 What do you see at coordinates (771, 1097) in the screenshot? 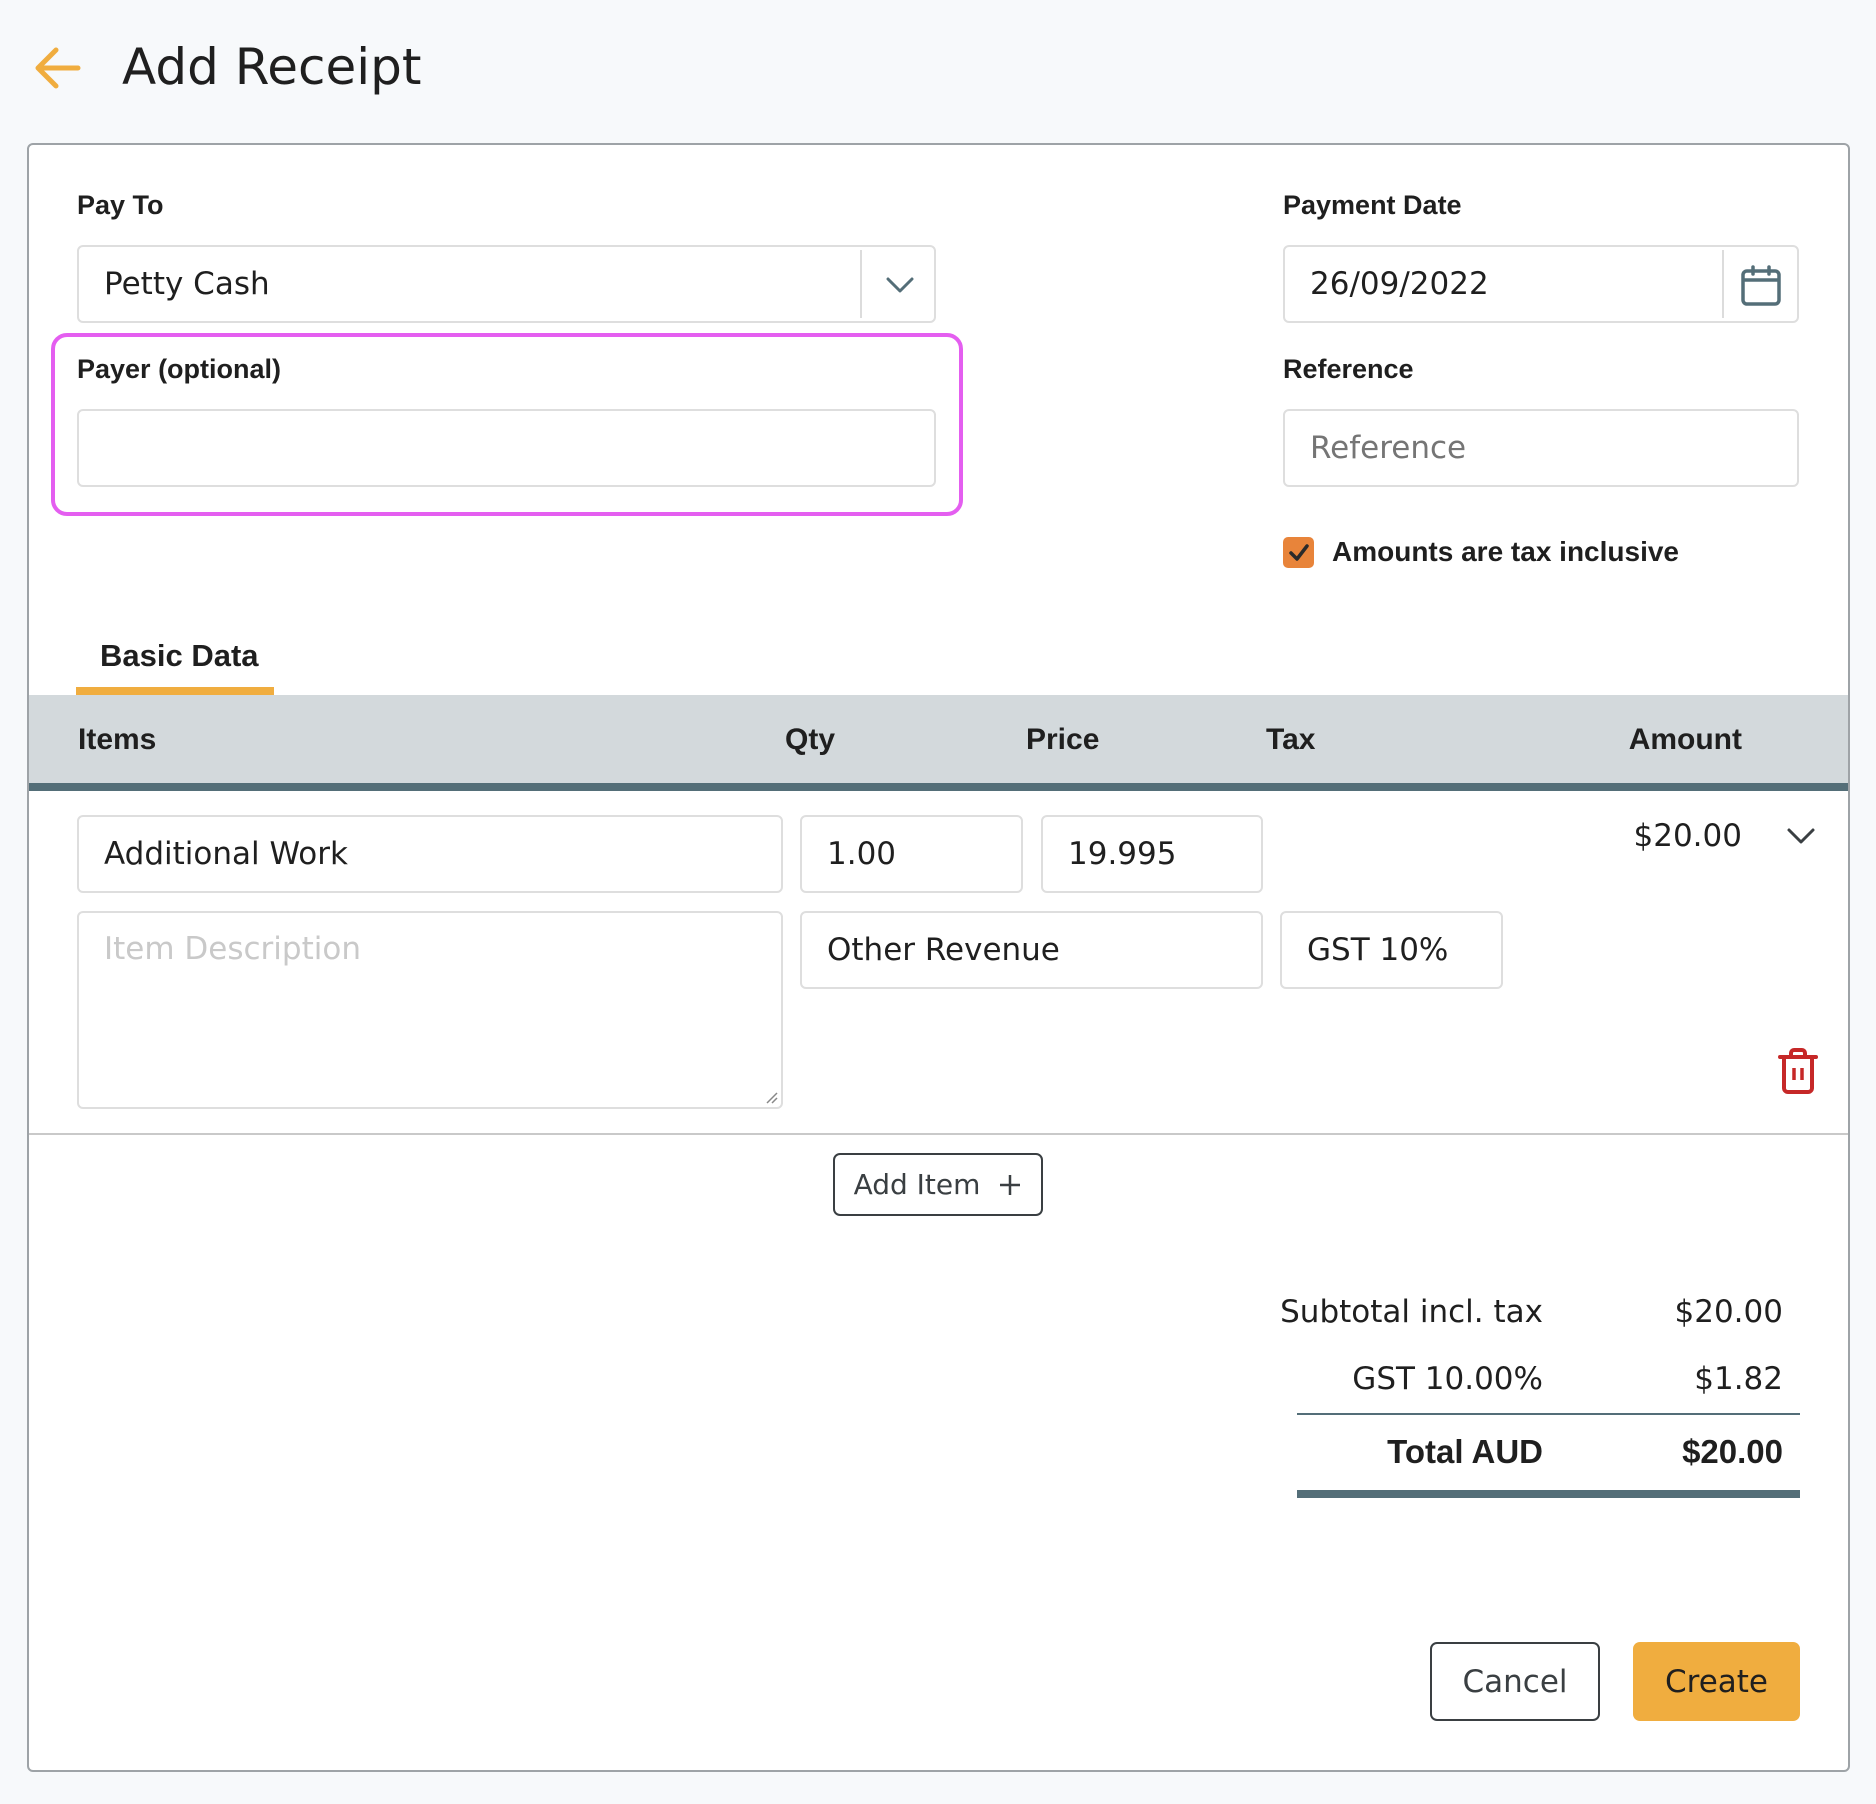
I see `resize-handle-icon` at bounding box center [771, 1097].